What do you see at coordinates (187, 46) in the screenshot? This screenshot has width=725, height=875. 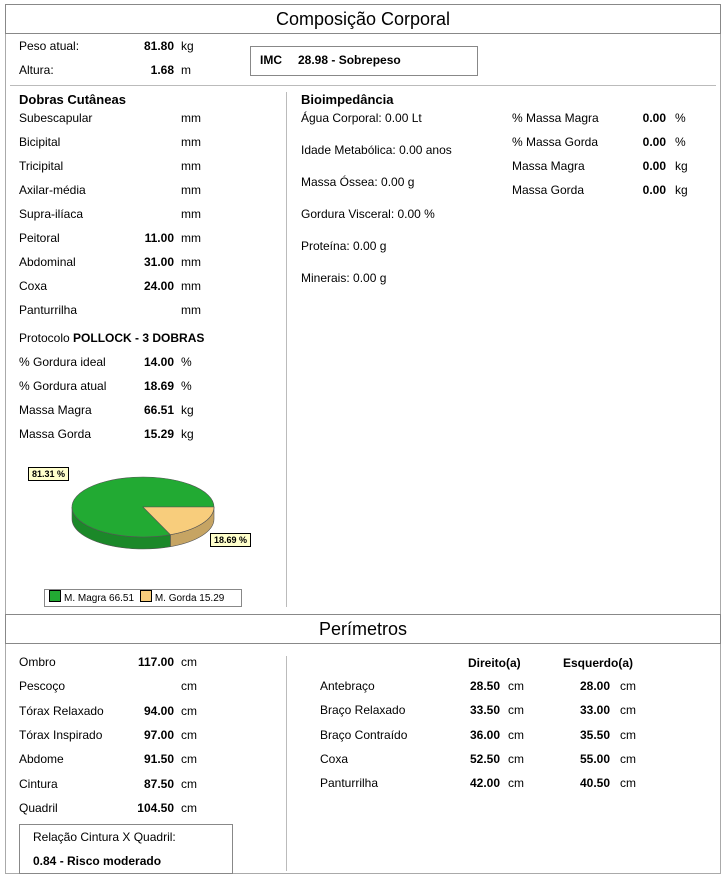 I see `peso-unit: kg` at bounding box center [187, 46].